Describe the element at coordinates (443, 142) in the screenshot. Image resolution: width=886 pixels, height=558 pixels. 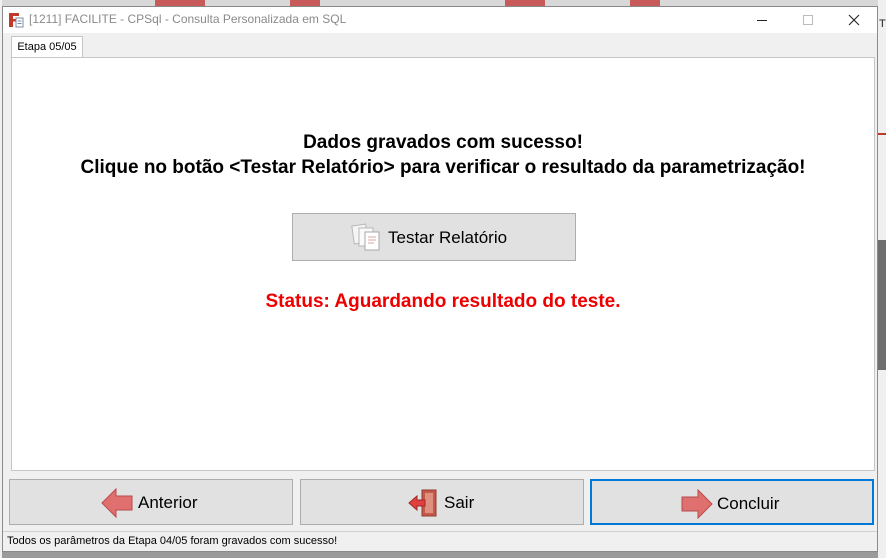
I see `success-heading: Dados gravados com sucesso!` at that location.